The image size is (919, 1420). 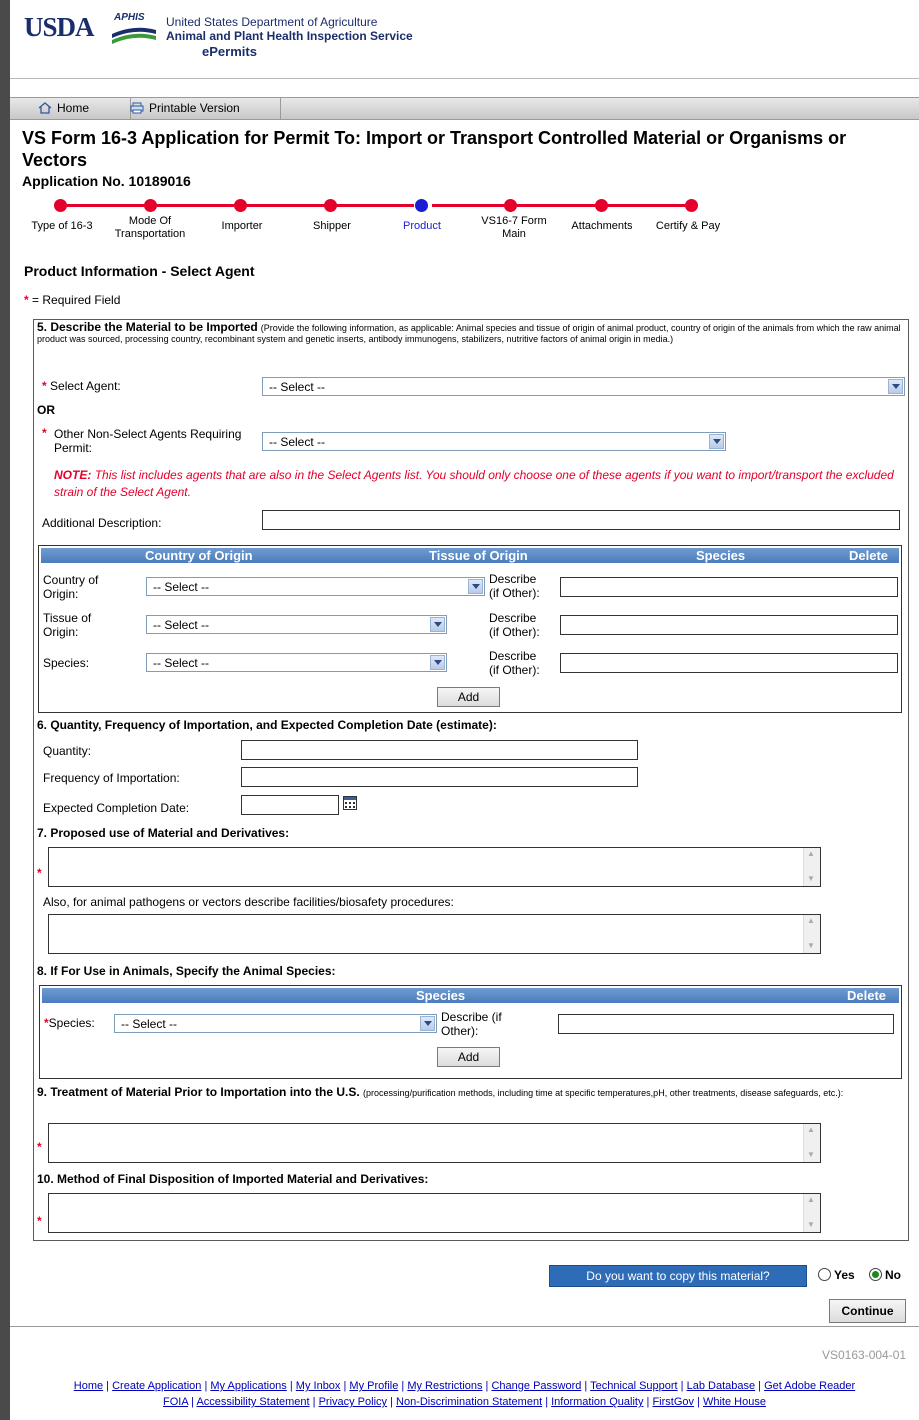 What do you see at coordinates (869, 555) in the screenshot?
I see `col-delete: Delete` at bounding box center [869, 555].